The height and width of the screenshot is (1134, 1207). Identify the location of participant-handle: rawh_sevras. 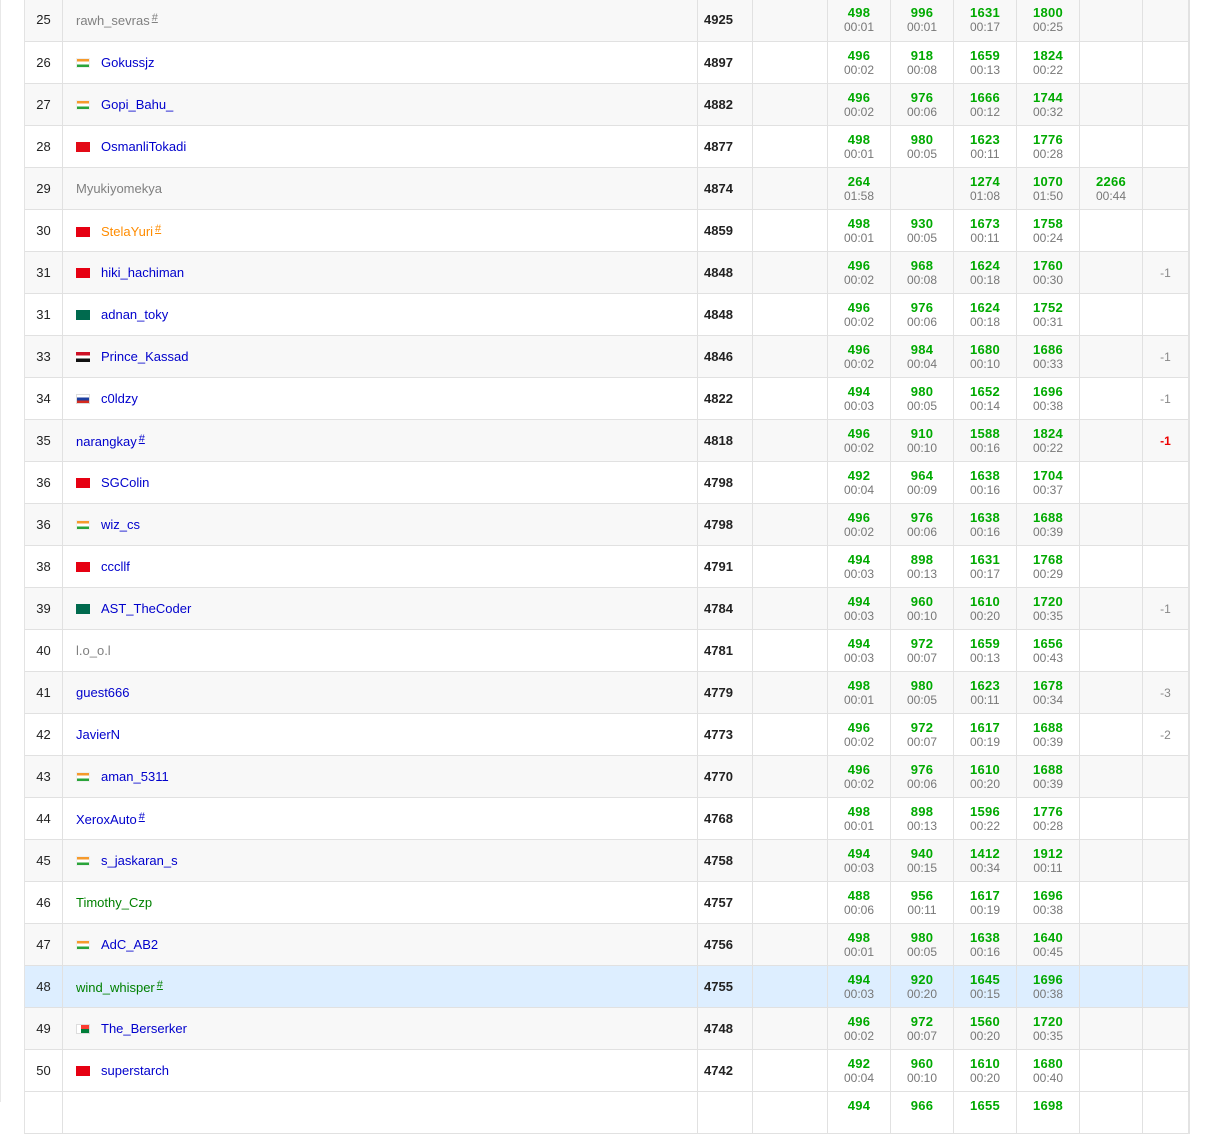
(113, 20).